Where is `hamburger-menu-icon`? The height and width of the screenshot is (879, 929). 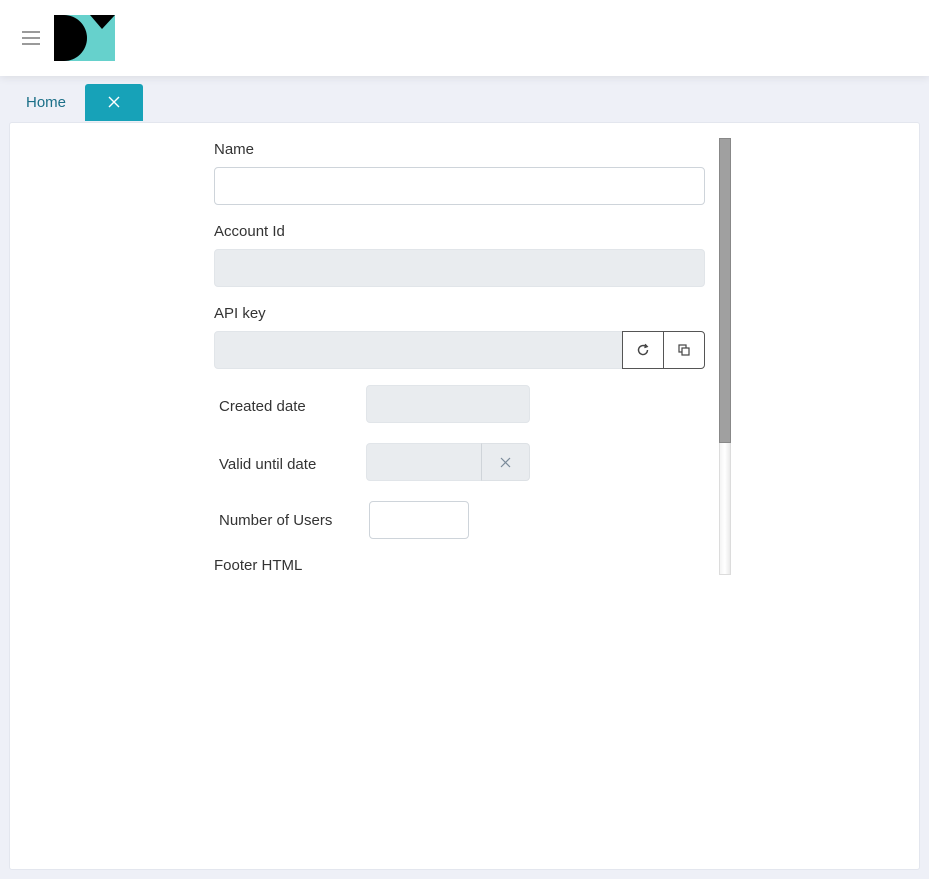
hamburger-menu-icon is located at coordinates (31, 38).